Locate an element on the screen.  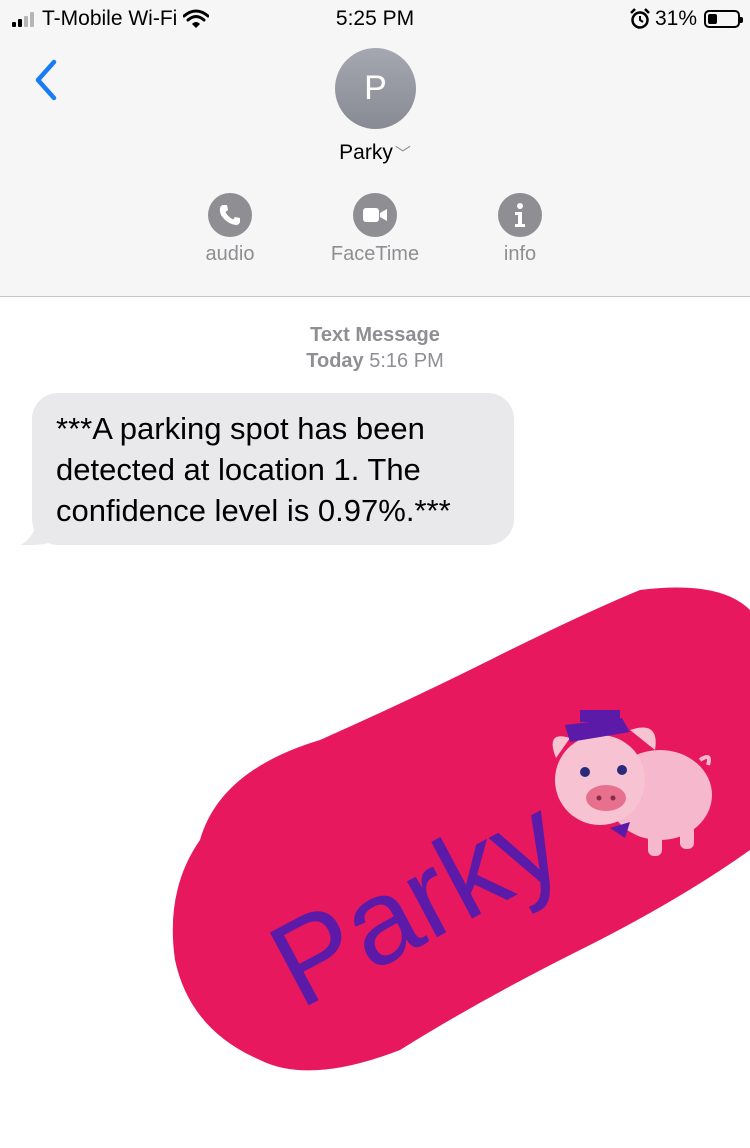
audio-call-button: audio is located at coordinates (230, 229).